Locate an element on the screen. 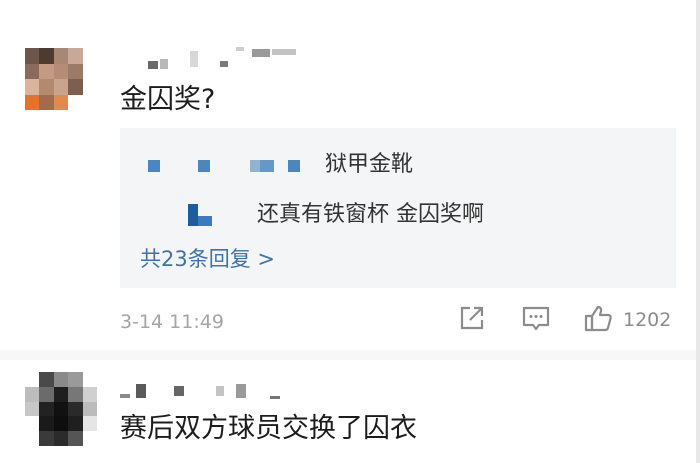 This screenshot has height=463, width=700. comment-icon is located at coordinates (536, 320).